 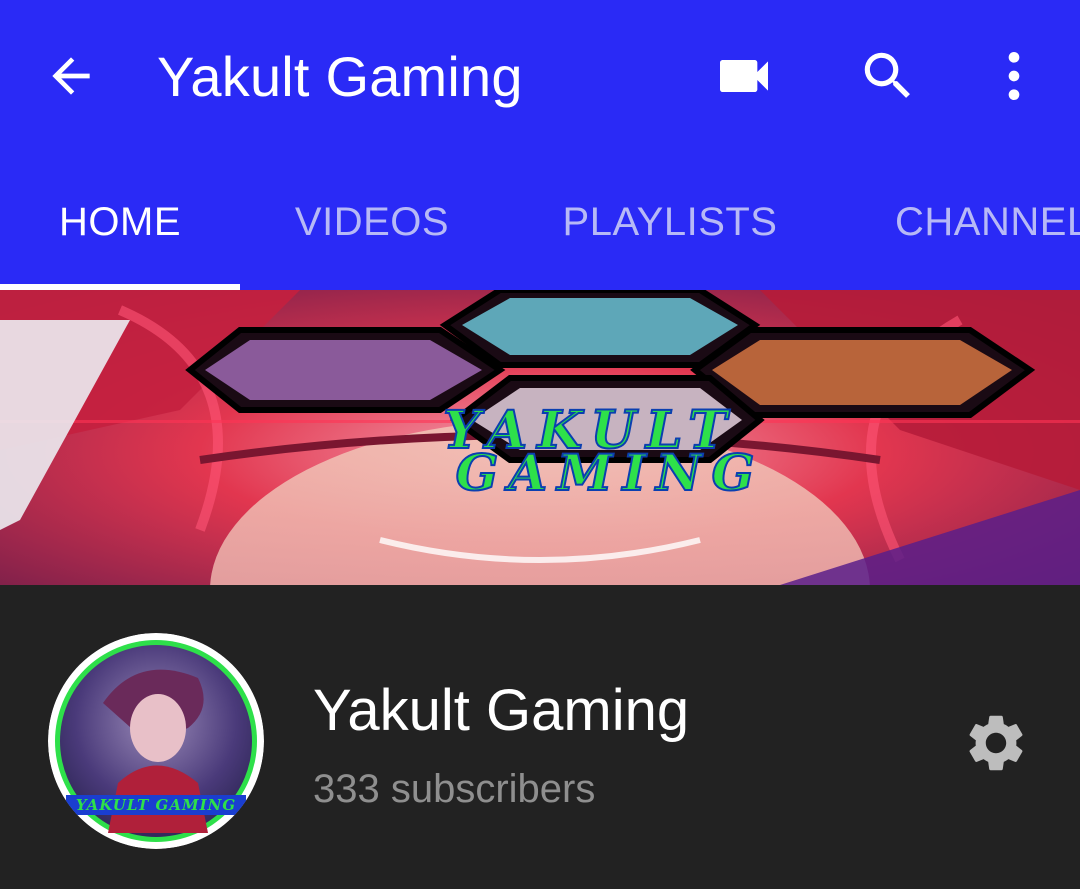 I want to click on tab-home: HOME, so click(x=120, y=222).